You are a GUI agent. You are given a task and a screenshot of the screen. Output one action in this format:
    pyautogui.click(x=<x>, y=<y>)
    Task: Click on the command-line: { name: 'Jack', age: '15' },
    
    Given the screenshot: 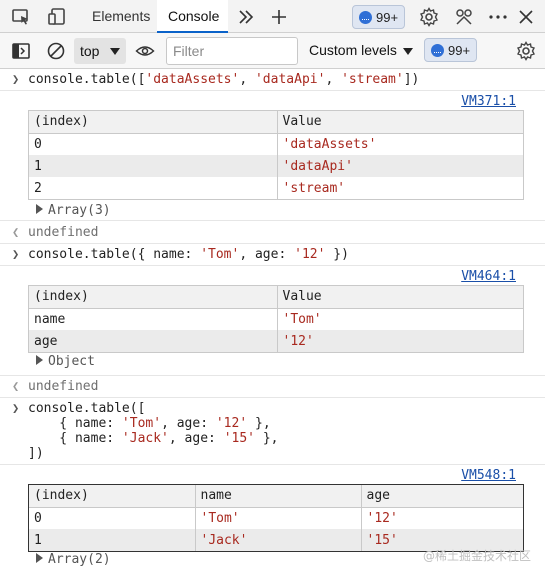 What is the action you would take?
    pyautogui.click(x=153, y=438)
    